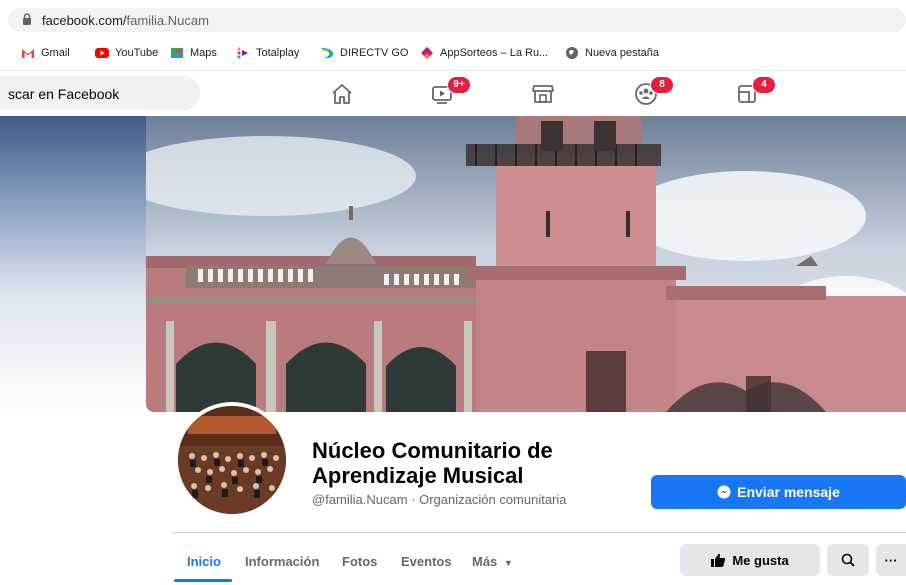 Image resolution: width=906 pixels, height=585 pixels. Describe the element at coordinates (418, 475) in the screenshot. I see `page-title-line2: Aprendizaje Musical` at that location.